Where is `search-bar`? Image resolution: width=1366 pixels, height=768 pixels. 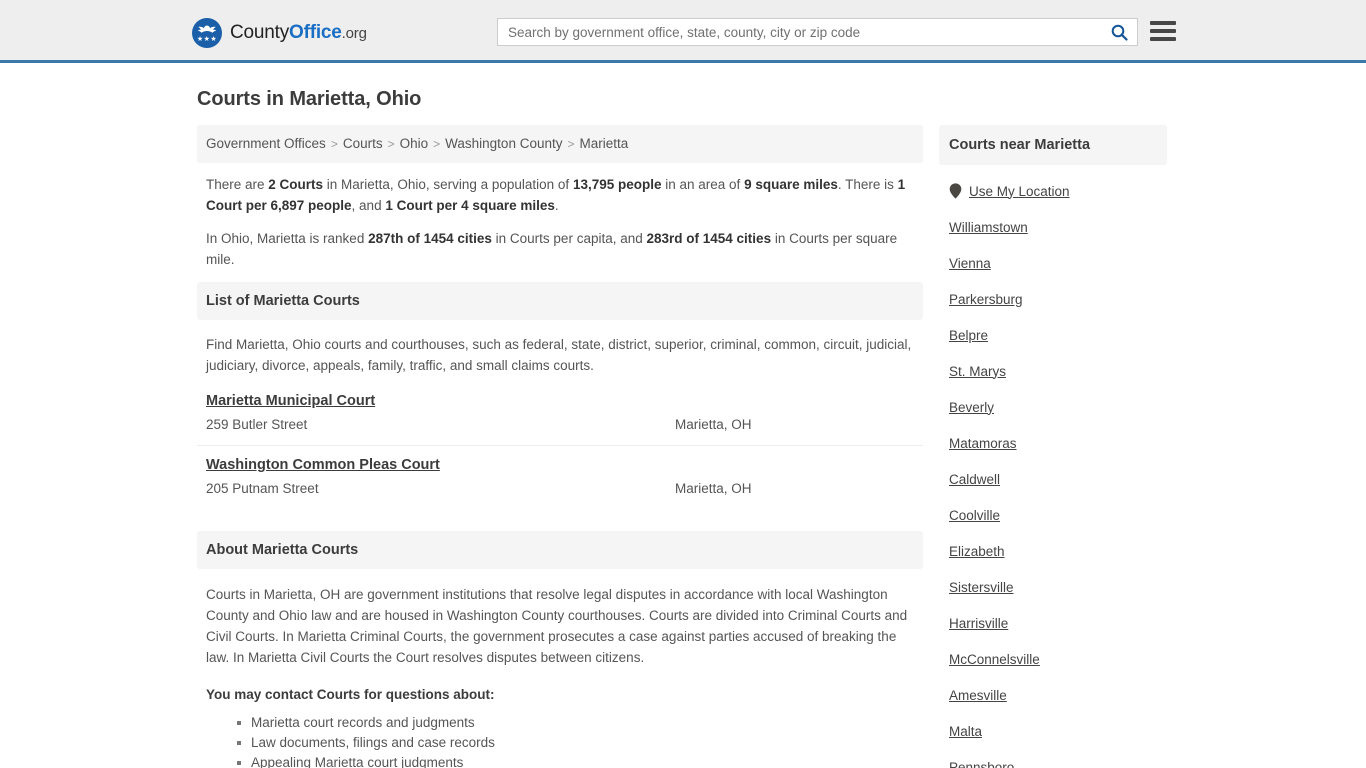 search-bar is located at coordinates (817, 32).